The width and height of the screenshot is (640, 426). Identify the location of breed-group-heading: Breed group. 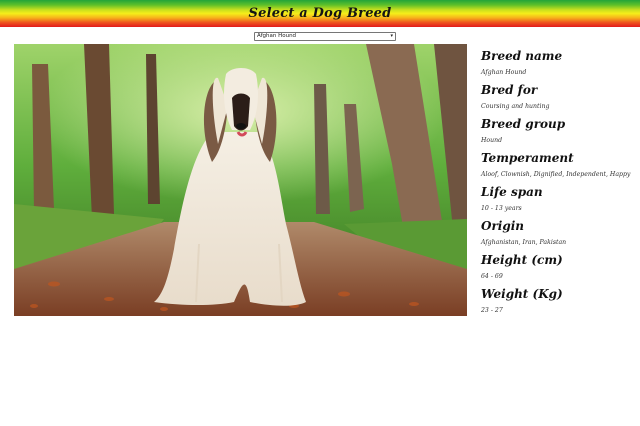
(523, 124).